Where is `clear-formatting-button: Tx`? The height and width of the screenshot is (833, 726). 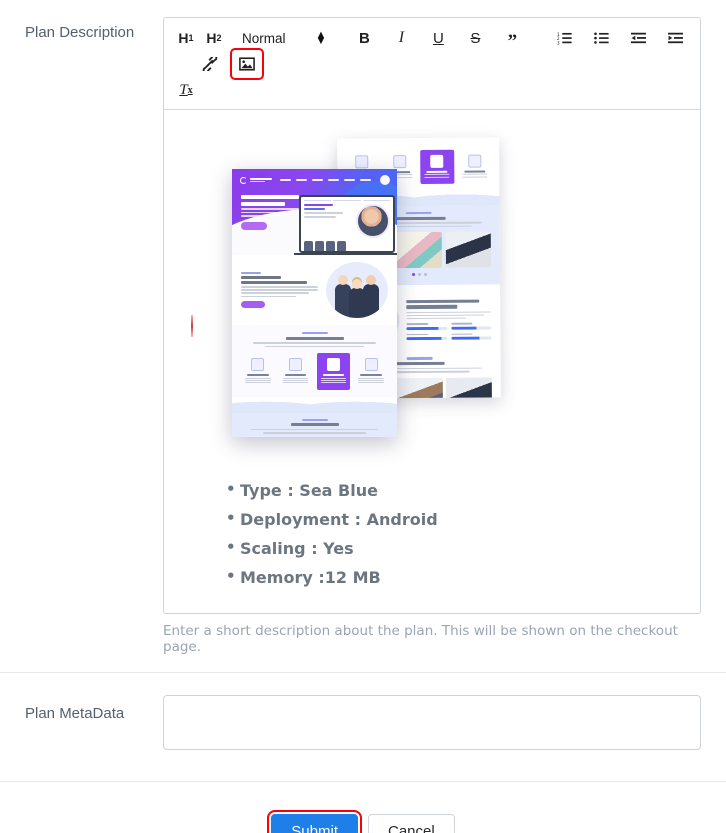
clear-formatting-button: Tx is located at coordinates (186, 90).